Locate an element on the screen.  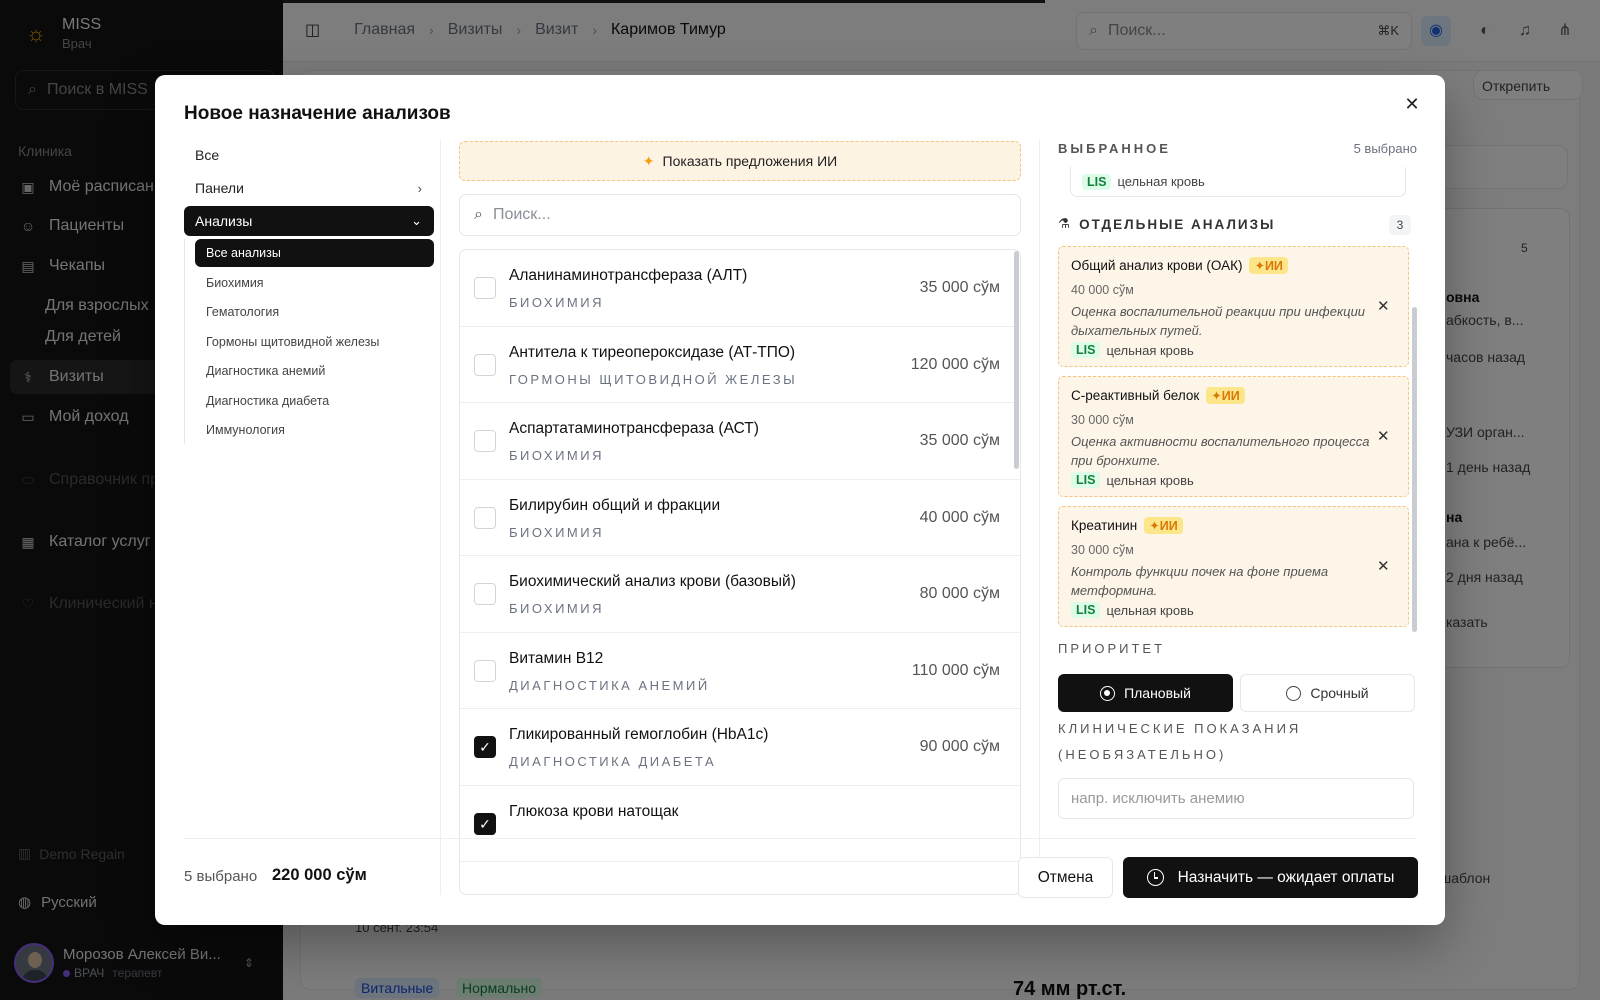
selected-scrollbar is located at coordinates (1414, 469).